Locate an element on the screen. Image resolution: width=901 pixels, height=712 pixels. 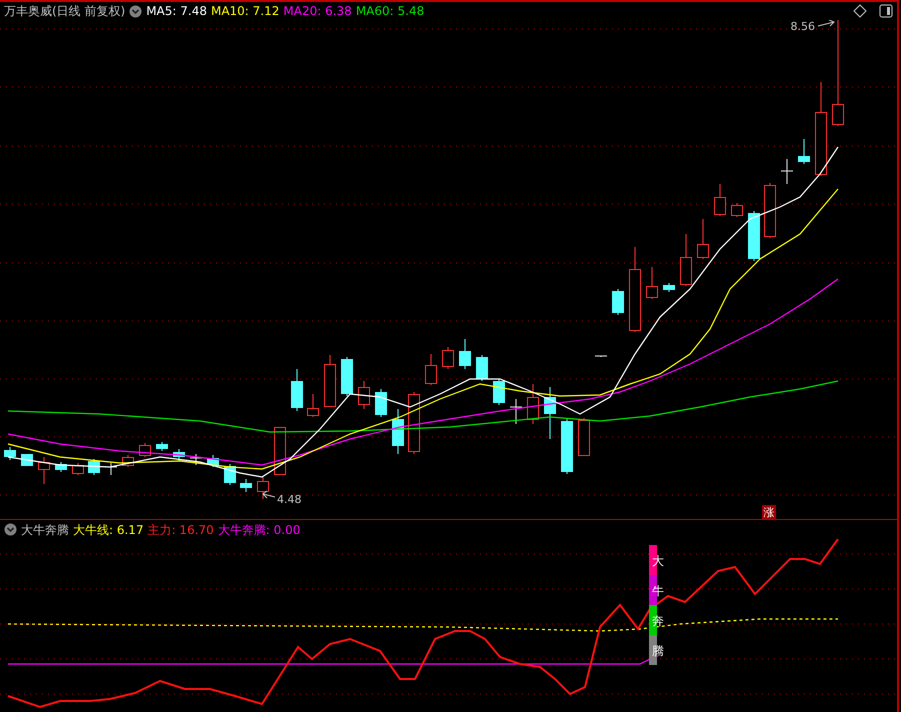
indicator-value: 主力: 16.70 is located at coordinates (181, 530).